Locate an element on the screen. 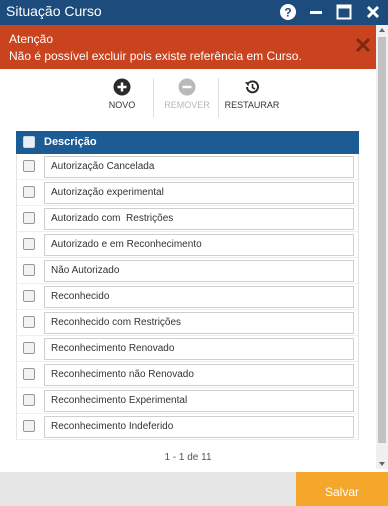 The image size is (388, 506). select-all-checkbox is located at coordinates (29, 142).